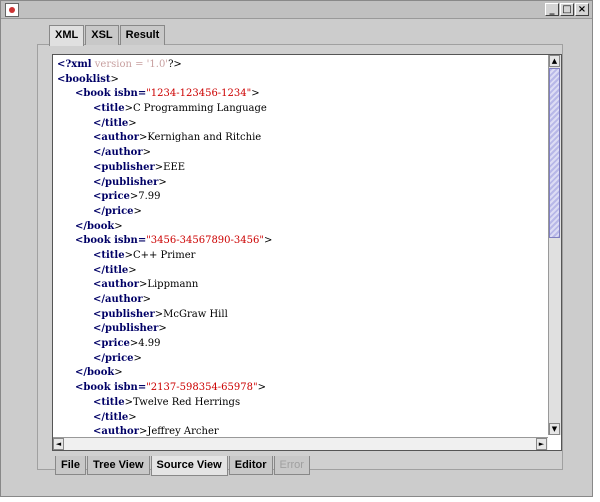 The width and height of the screenshot is (600, 502). What do you see at coordinates (178, 432) in the screenshot?
I see `text-content: >Jeffrey Archer` at bounding box center [178, 432].